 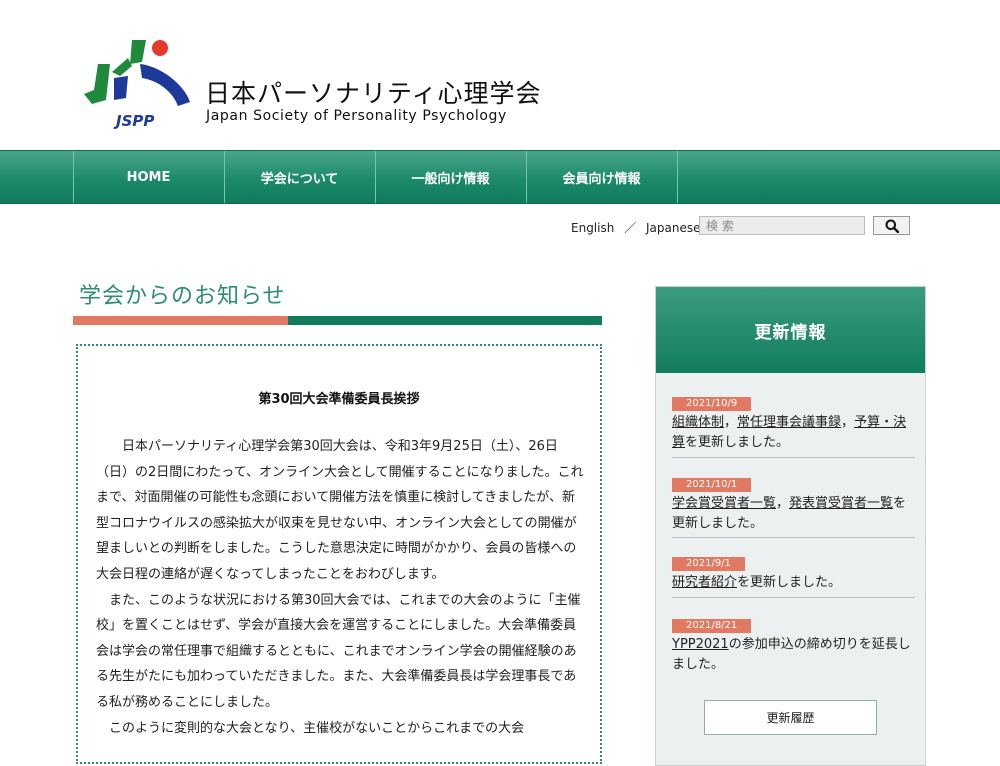 What do you see at coordinates (782, 225) in the screenshot?
I see `search-input` at bounding box center [782, 225].